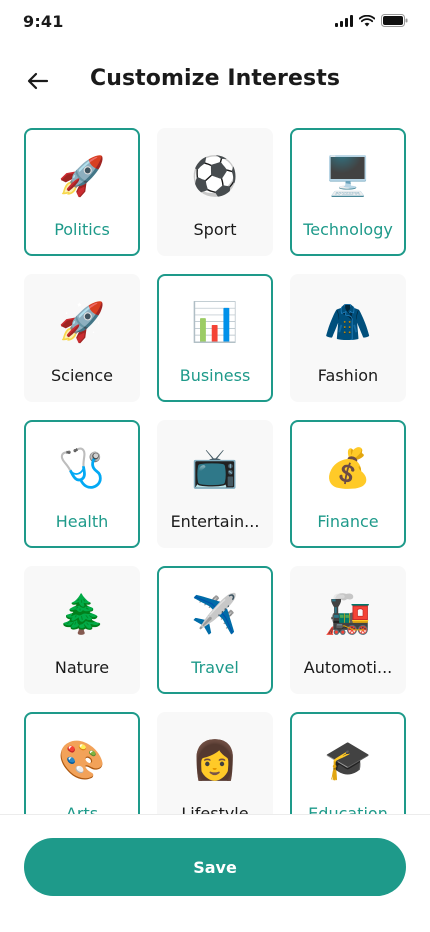  What do you see at coordinates (215, 760) in the screenshot?
I see `interest-icon: 👩` at bounding box center [215, 760].